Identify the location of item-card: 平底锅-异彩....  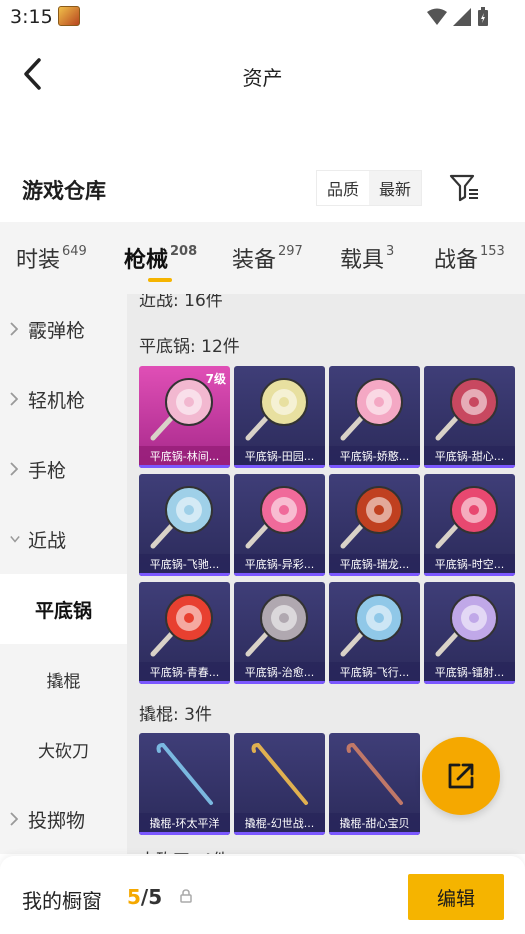
(279, 525).